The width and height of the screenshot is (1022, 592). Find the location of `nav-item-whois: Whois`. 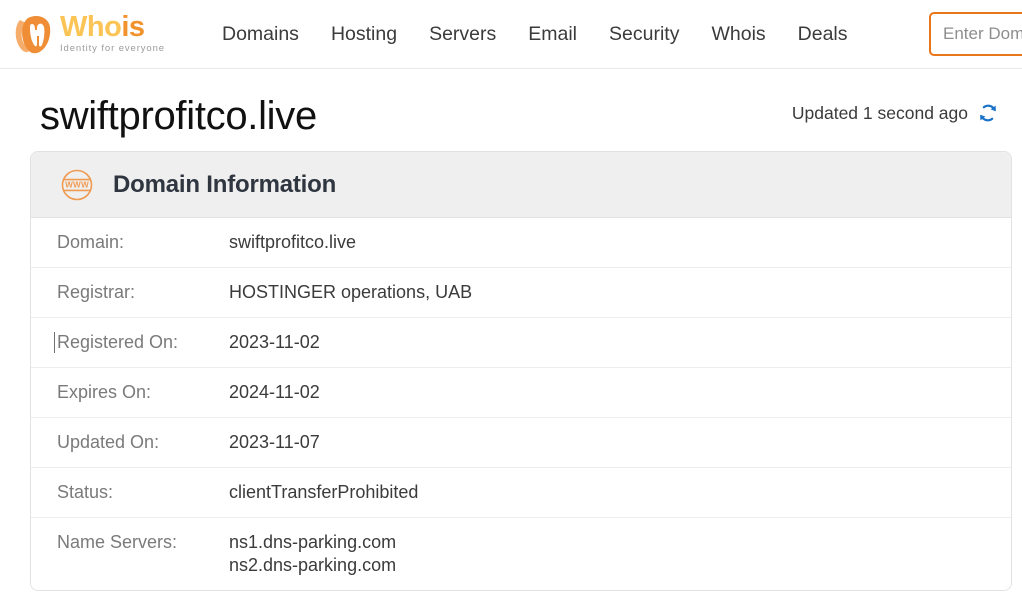

nav-item-whois: Whois is located at coordinates (738, 34).